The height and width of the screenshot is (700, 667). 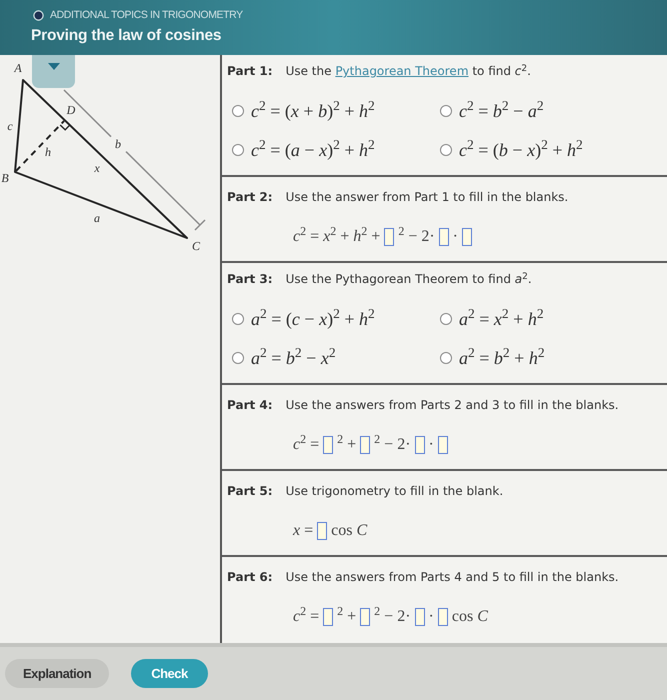 What do you see at coordinates (336, 236) in the screenshot?
I see `equation-text: c$^{2}$ = x$^{2}$ + h$^{2}$ +` at bounding box center [336, 236].